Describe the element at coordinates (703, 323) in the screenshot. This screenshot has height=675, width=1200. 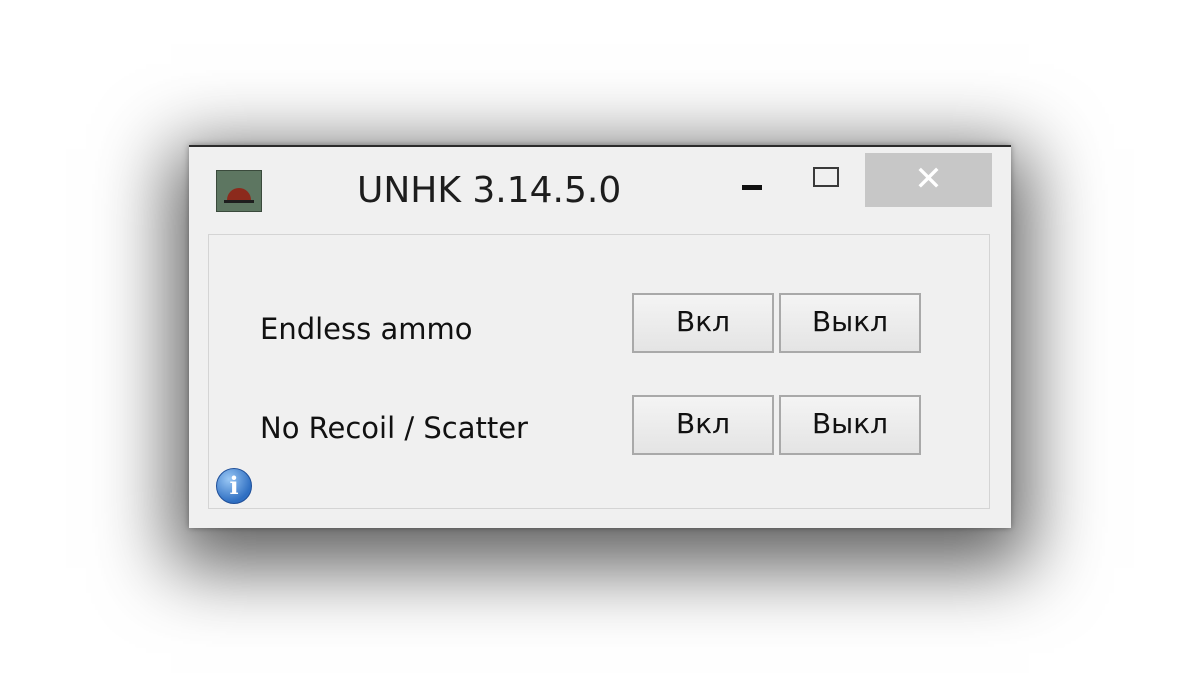
I see `endless-ammo-on-button: Вкл` at that location.